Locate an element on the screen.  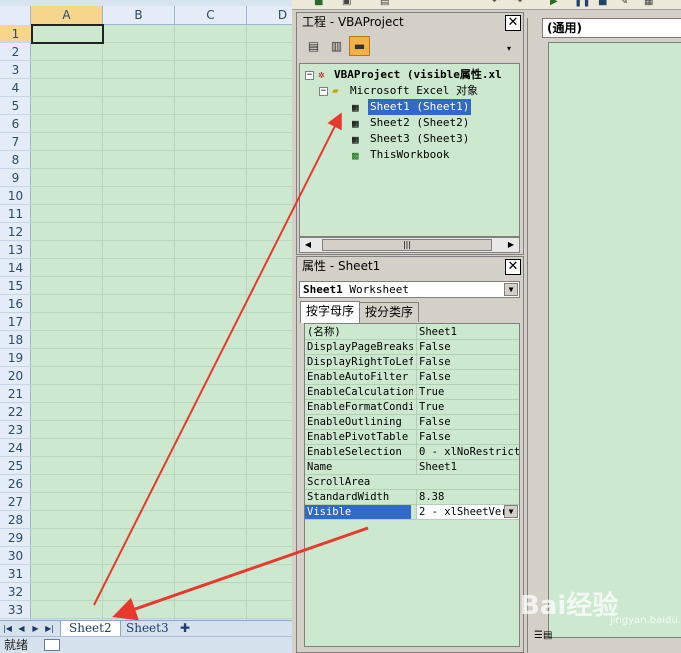
project-hscroll: ◀ ||| ▶ is located at coordinates (409, 245).